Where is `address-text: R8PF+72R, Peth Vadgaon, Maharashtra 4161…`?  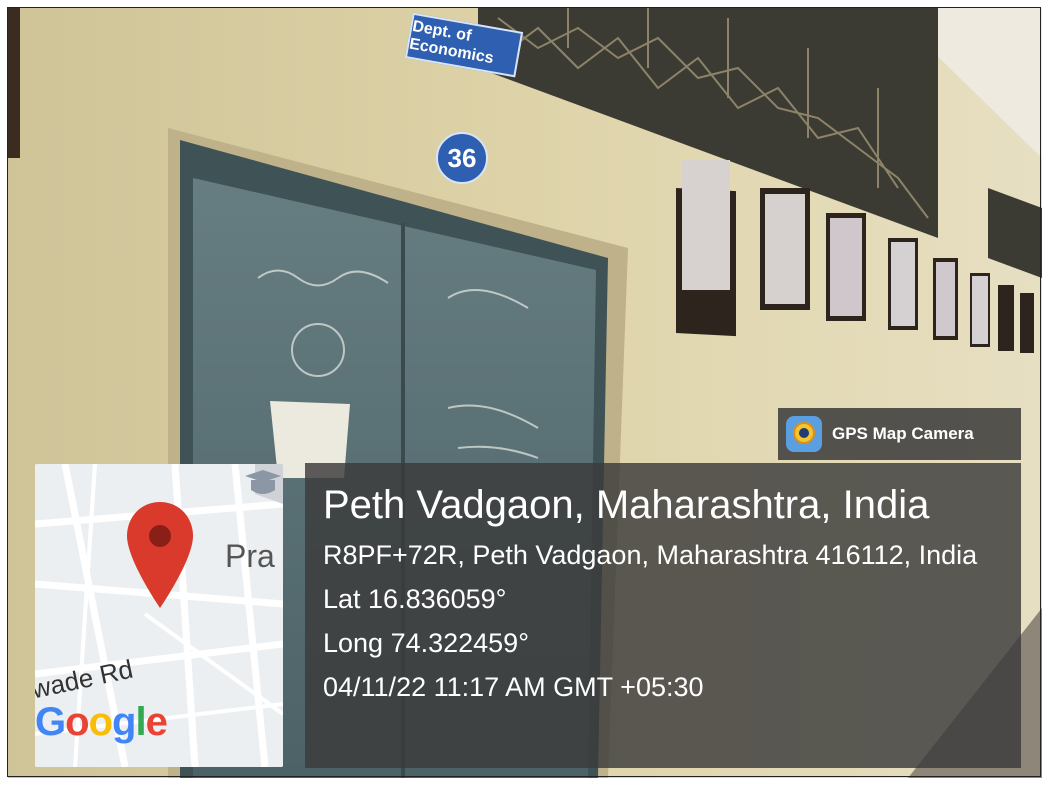
address-text: R8PF+72R, Peth Vadgaon, Maharashtra 4161… is located at coordinates (650, 555).